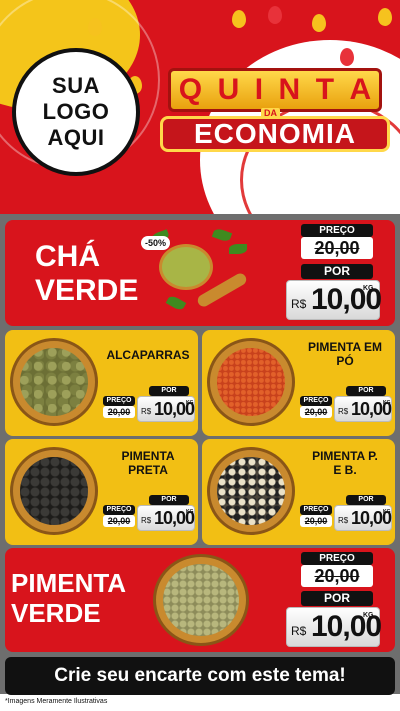 This screenshot has width=400, height=711. I want to click on disclaimer-text: *Imagens Meramente Ilustrativas, so click(56, 701).